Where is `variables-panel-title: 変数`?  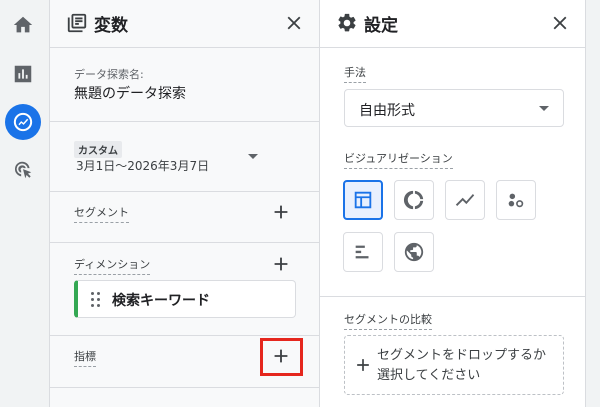 variables-panel-title: 変数 is located at coordinates (111, 26).